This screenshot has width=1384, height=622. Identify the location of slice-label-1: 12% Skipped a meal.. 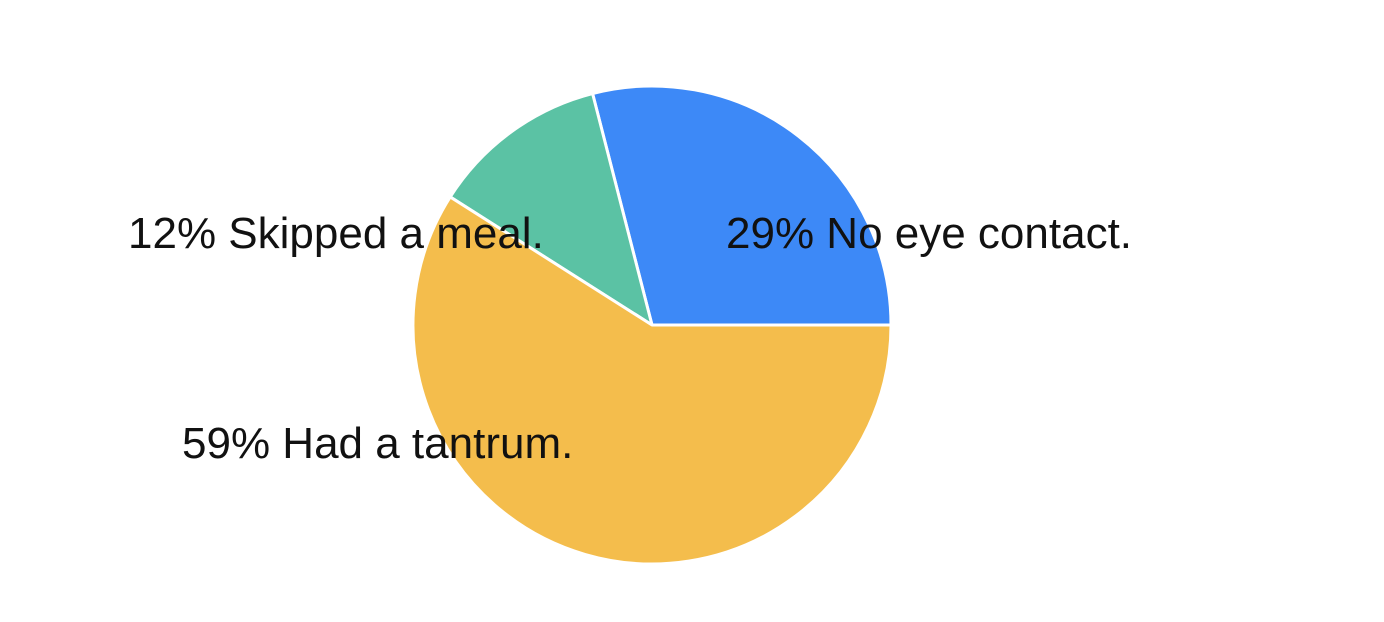
(336, 233).